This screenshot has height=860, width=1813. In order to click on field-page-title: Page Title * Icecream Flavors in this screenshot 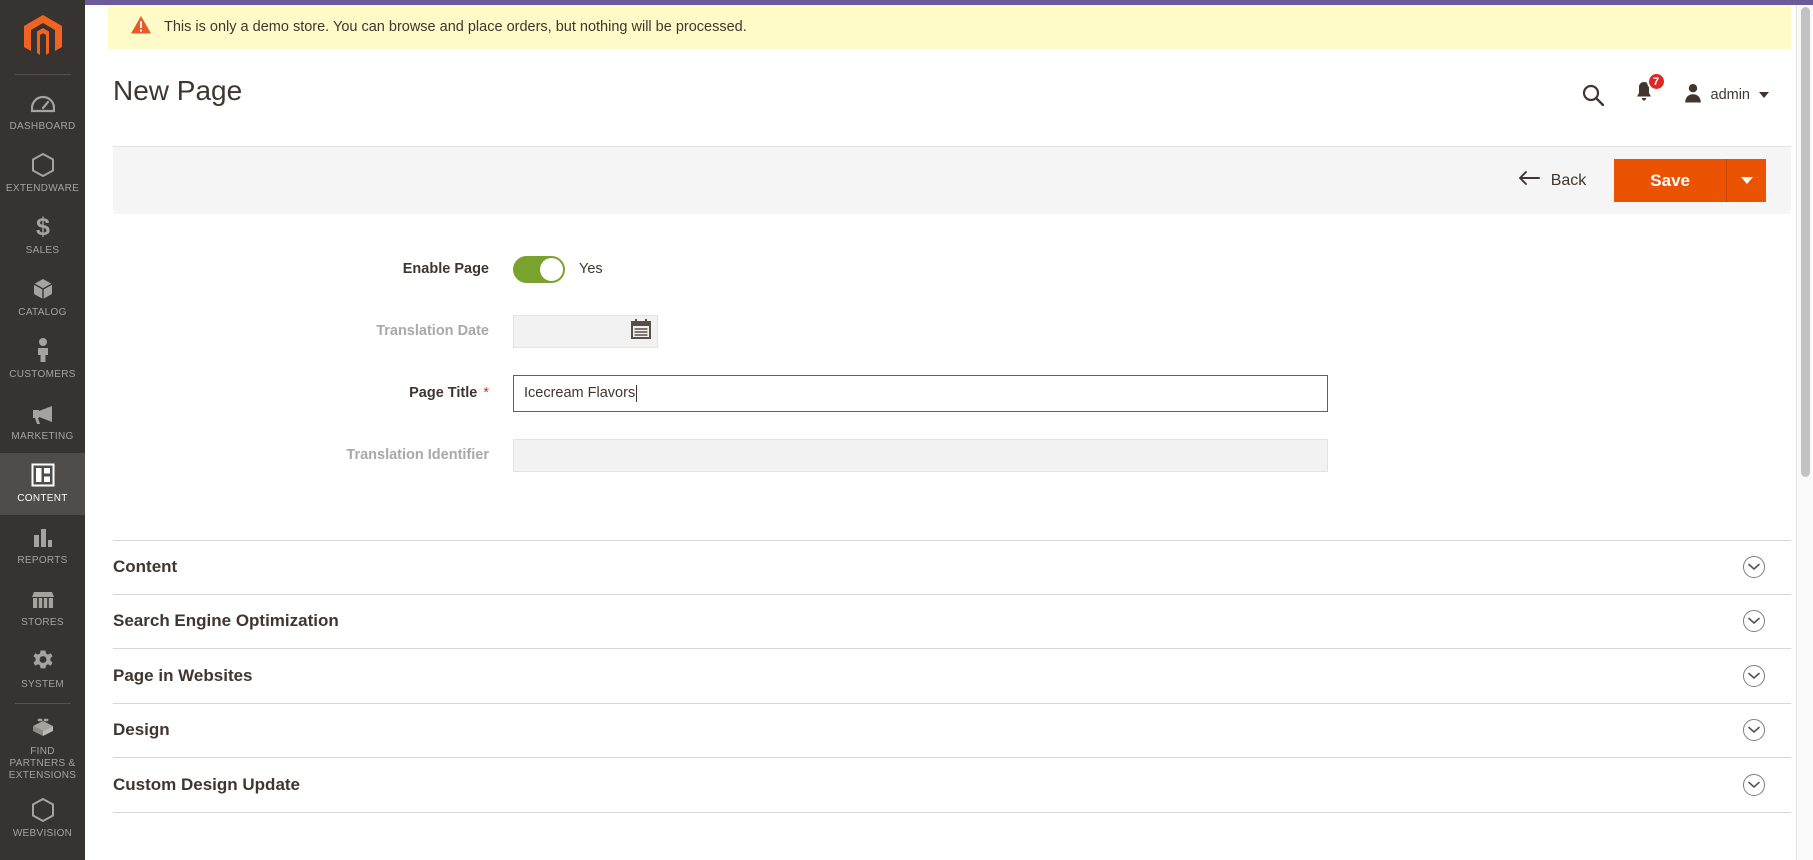, I will do `click(952, 393)`.